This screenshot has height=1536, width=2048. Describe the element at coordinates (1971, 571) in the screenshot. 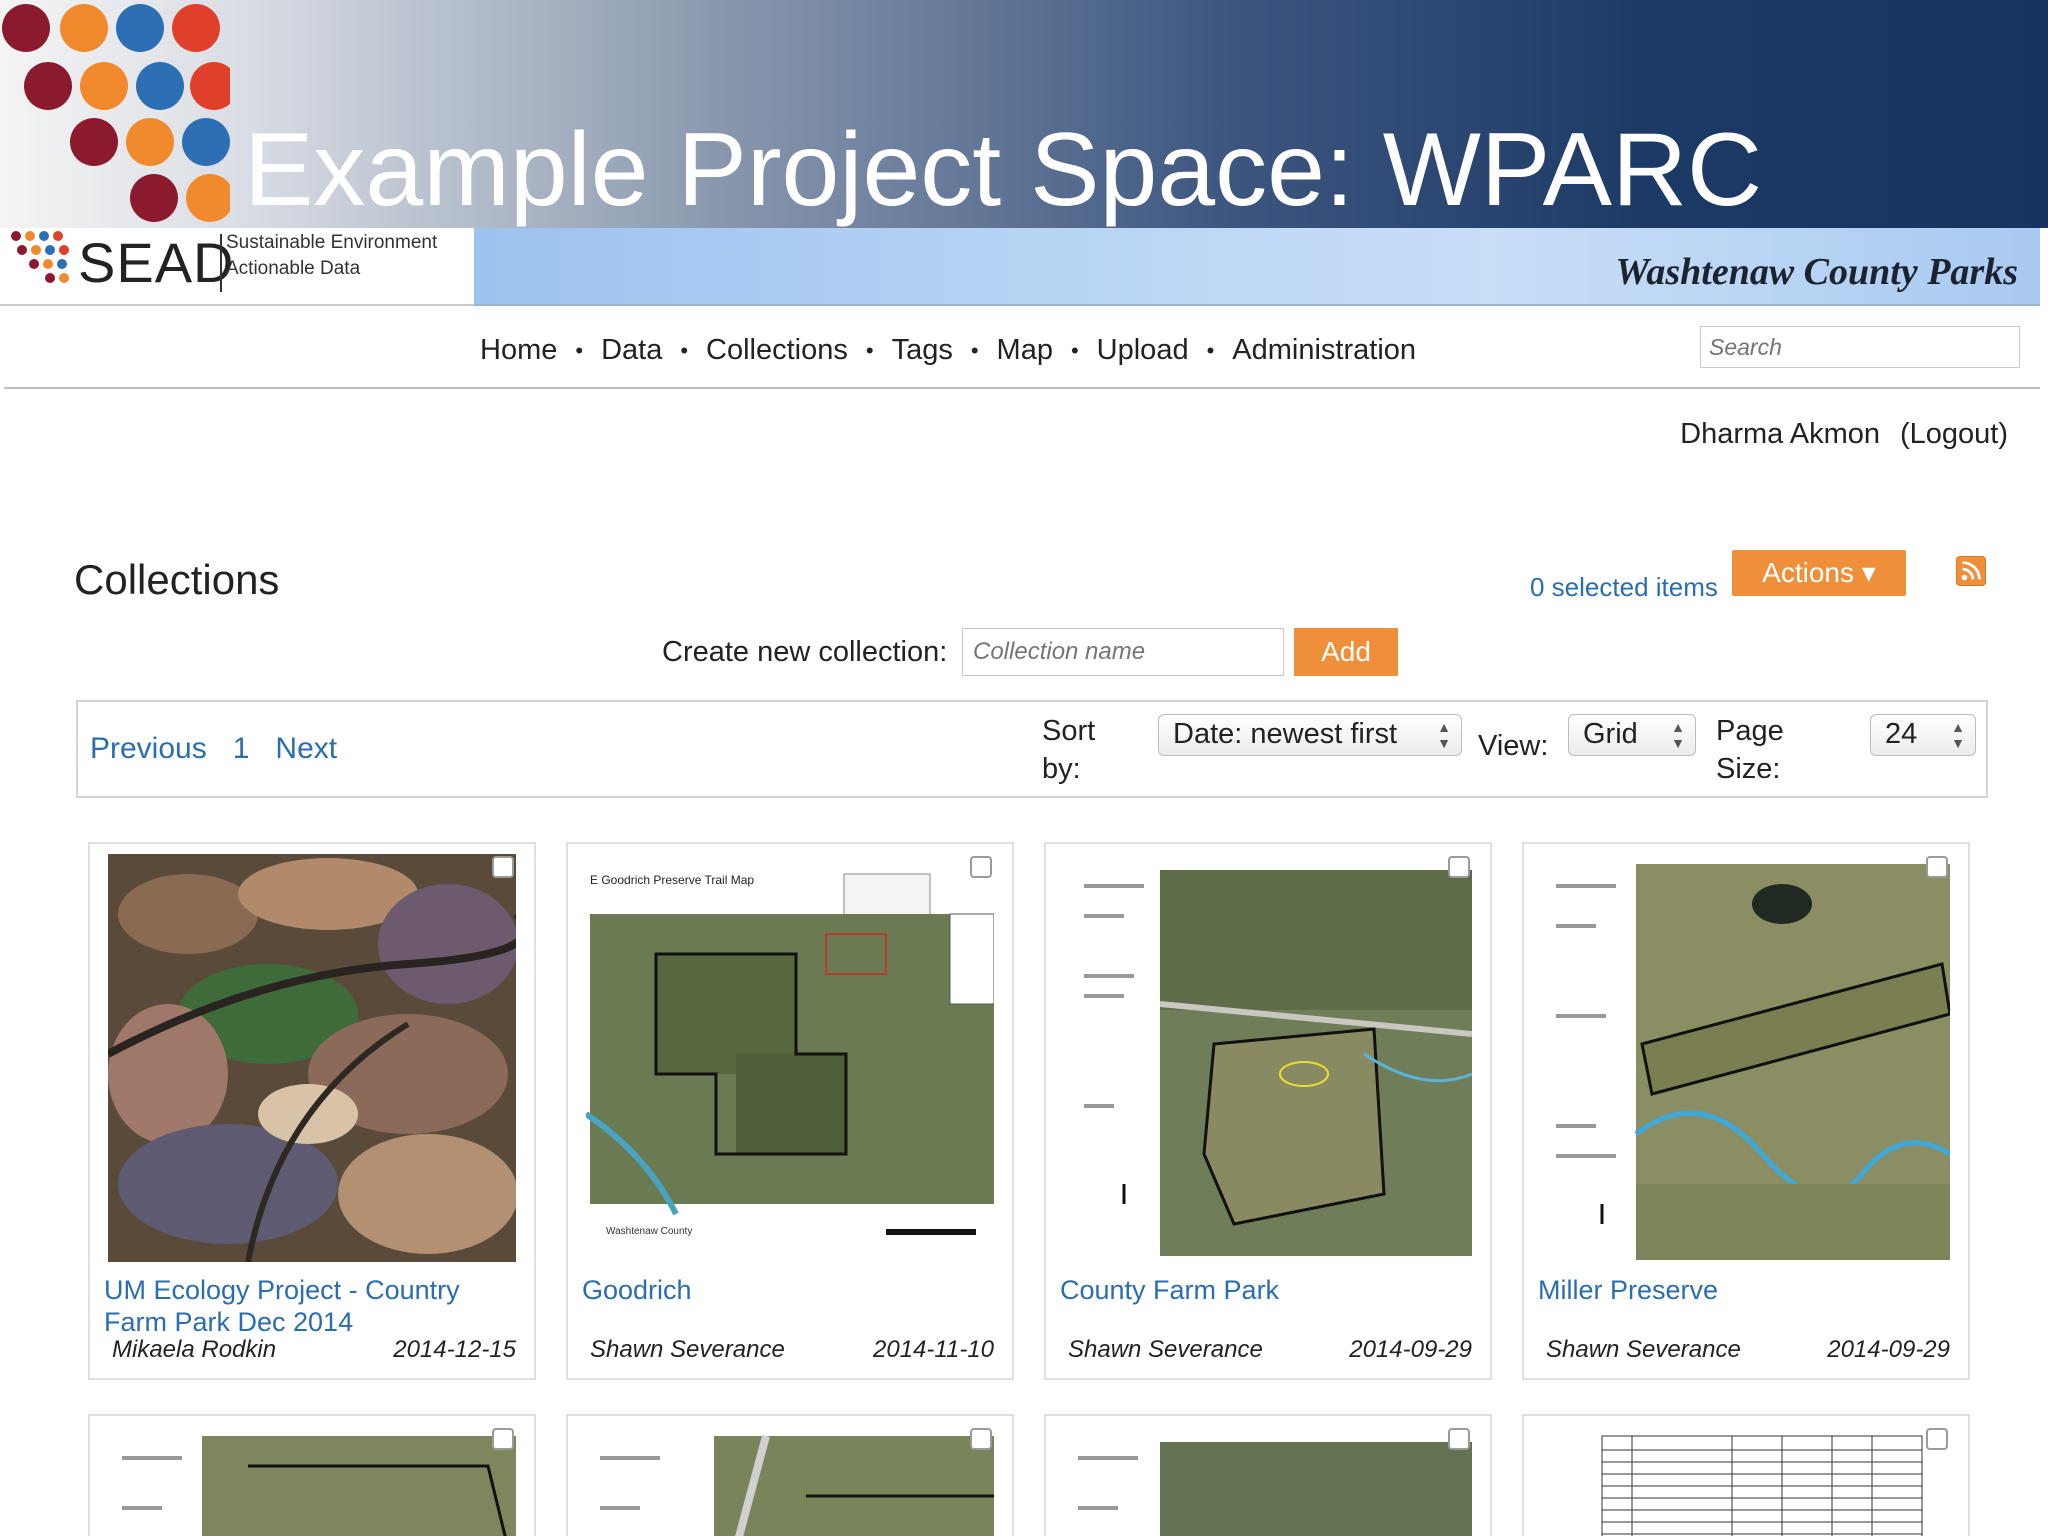

I see `rss-icon` at that location.